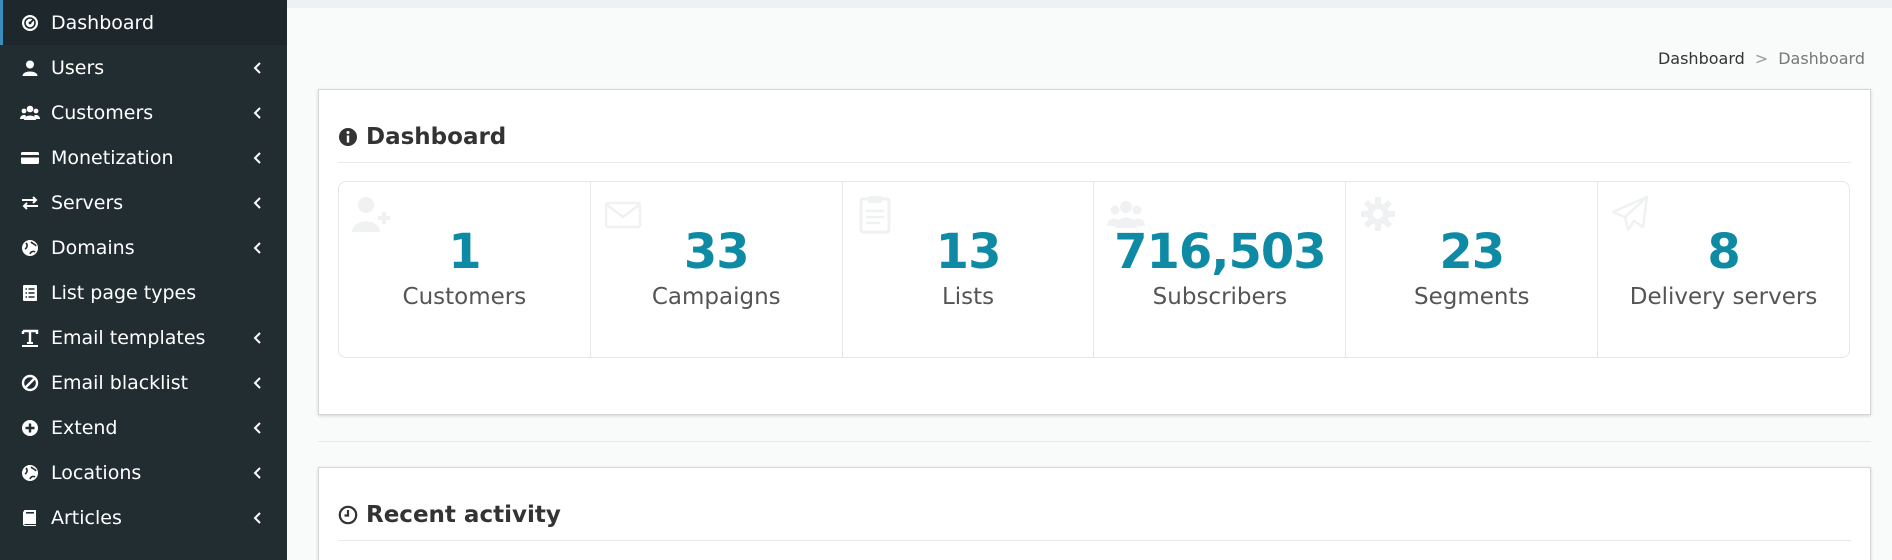 This screenshot has height=560, width=1892. What do you see at coordinates (1220, 297) in the screenshot?
I see `stat-label: Subscribers` at bounding box center [1220, 297].